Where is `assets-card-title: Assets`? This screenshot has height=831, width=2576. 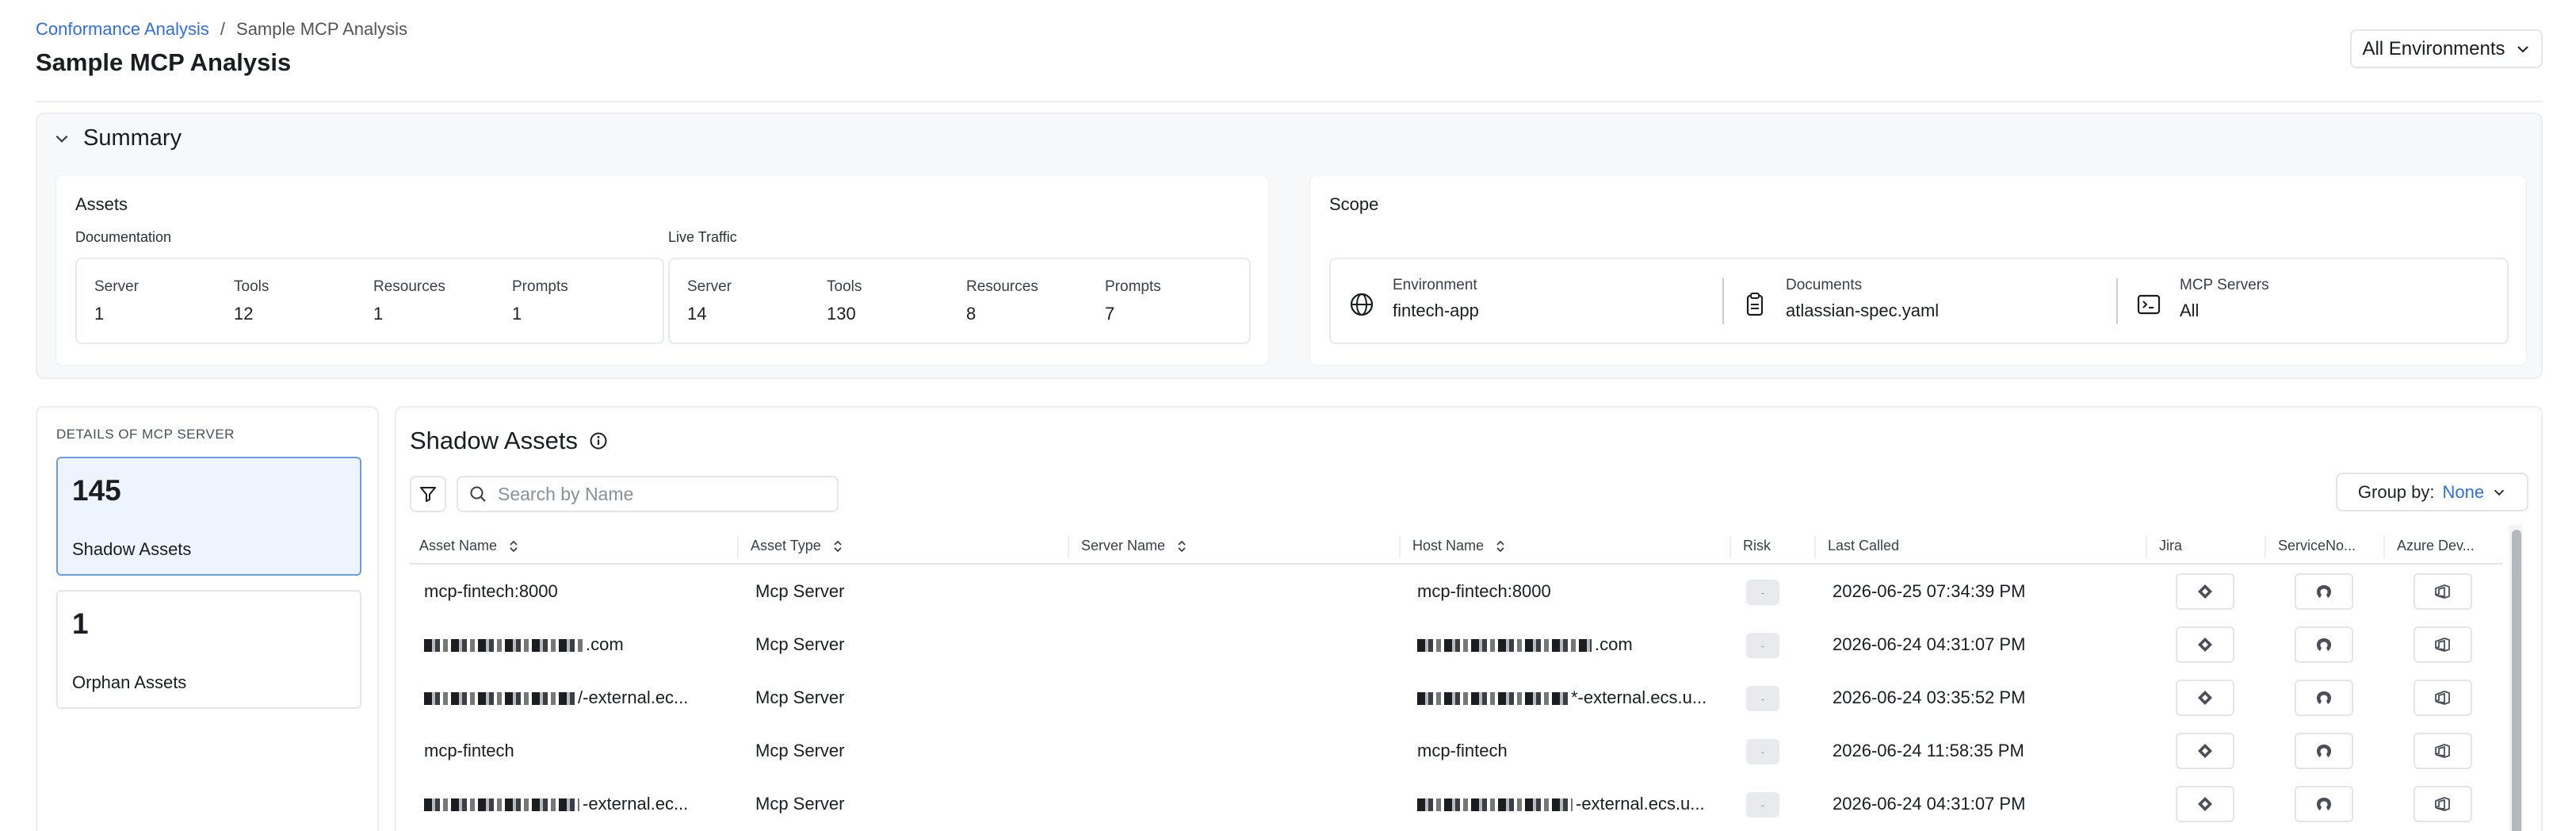
assets-card-title: Assets is located at coordinates (101, 204).